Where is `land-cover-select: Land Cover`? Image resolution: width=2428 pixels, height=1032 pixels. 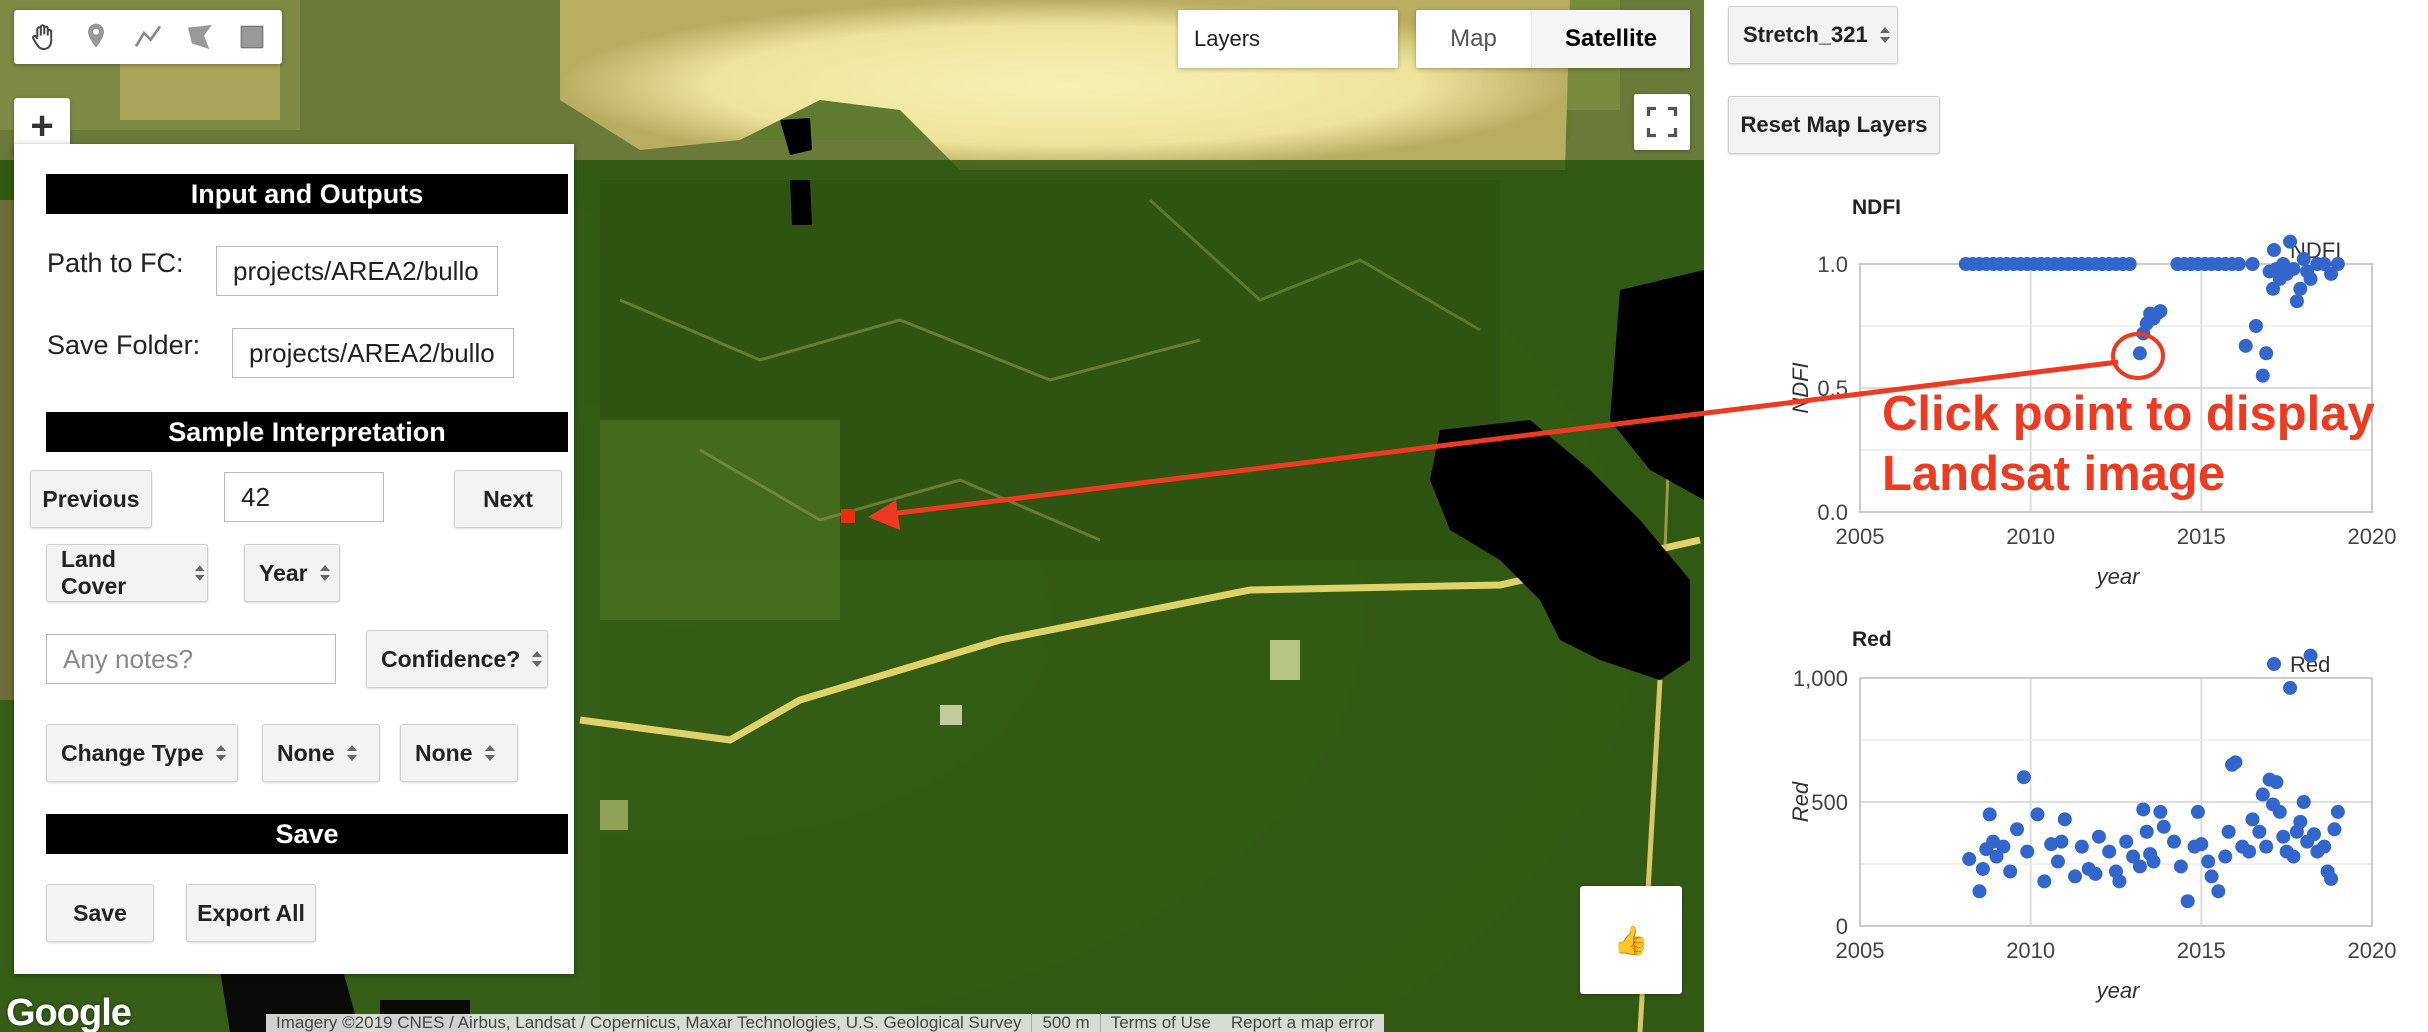 land-cover-select: Land Cover is located at coordinates (127, 573).